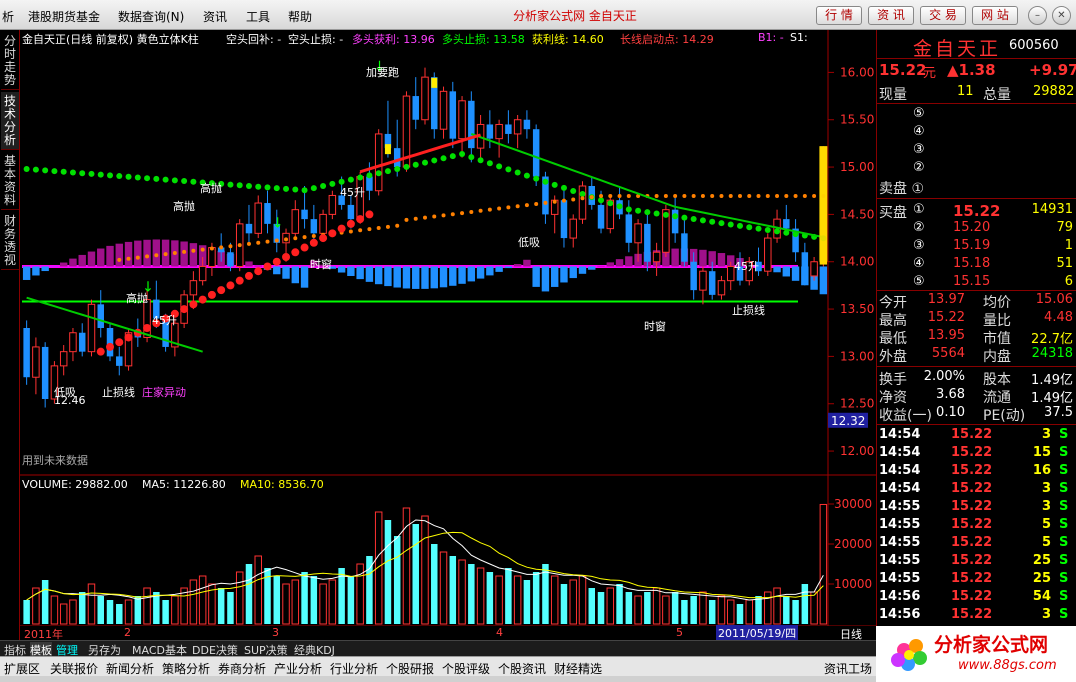 This screenshot has height=682, width=1076. What do you see at coordinates (853, 584) in the screenshot?
I see `volume-axis-label: 10000` at bounding box center [853, 584].